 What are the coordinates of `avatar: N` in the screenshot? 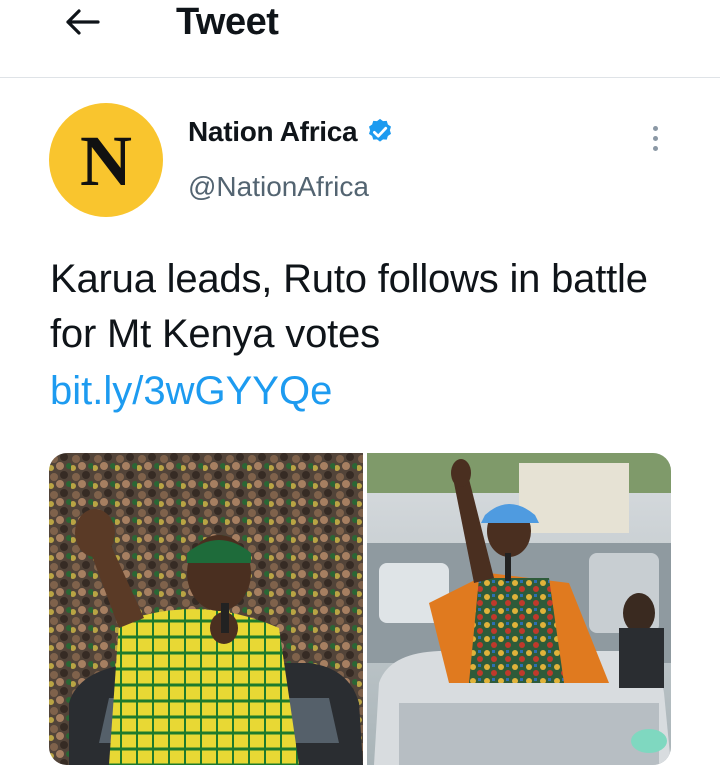 It's located at (106, 160).